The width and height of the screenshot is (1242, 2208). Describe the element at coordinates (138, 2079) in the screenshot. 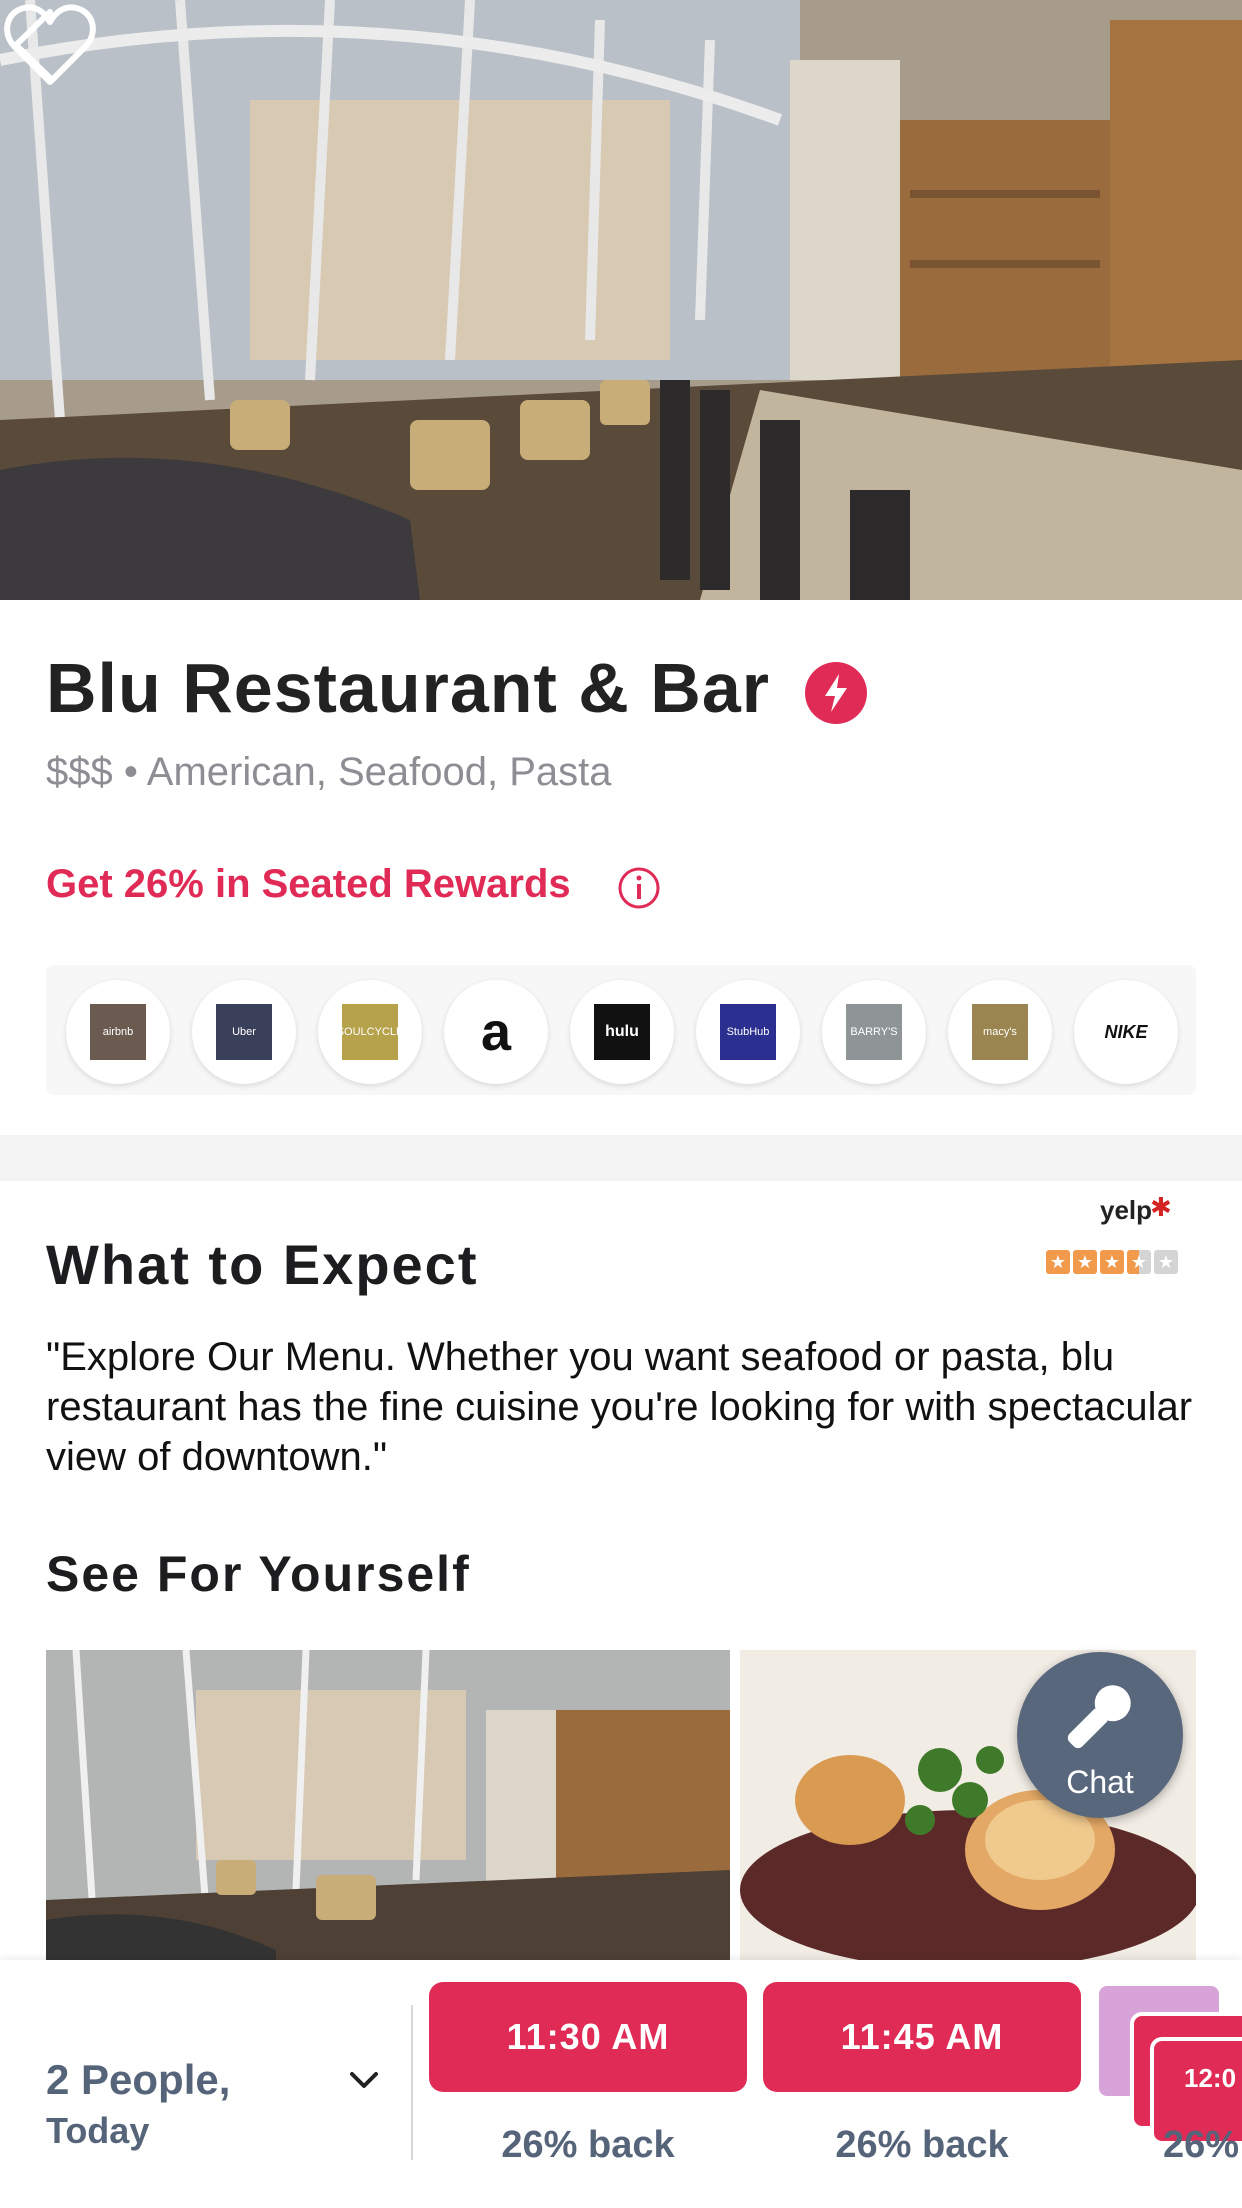

I see `party-size-label: 2 People,` at that location.